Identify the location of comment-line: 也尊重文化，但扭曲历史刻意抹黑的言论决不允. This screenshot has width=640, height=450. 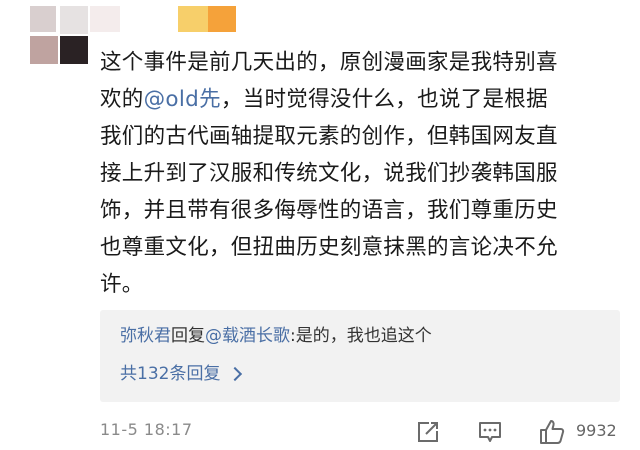
(329, 247).